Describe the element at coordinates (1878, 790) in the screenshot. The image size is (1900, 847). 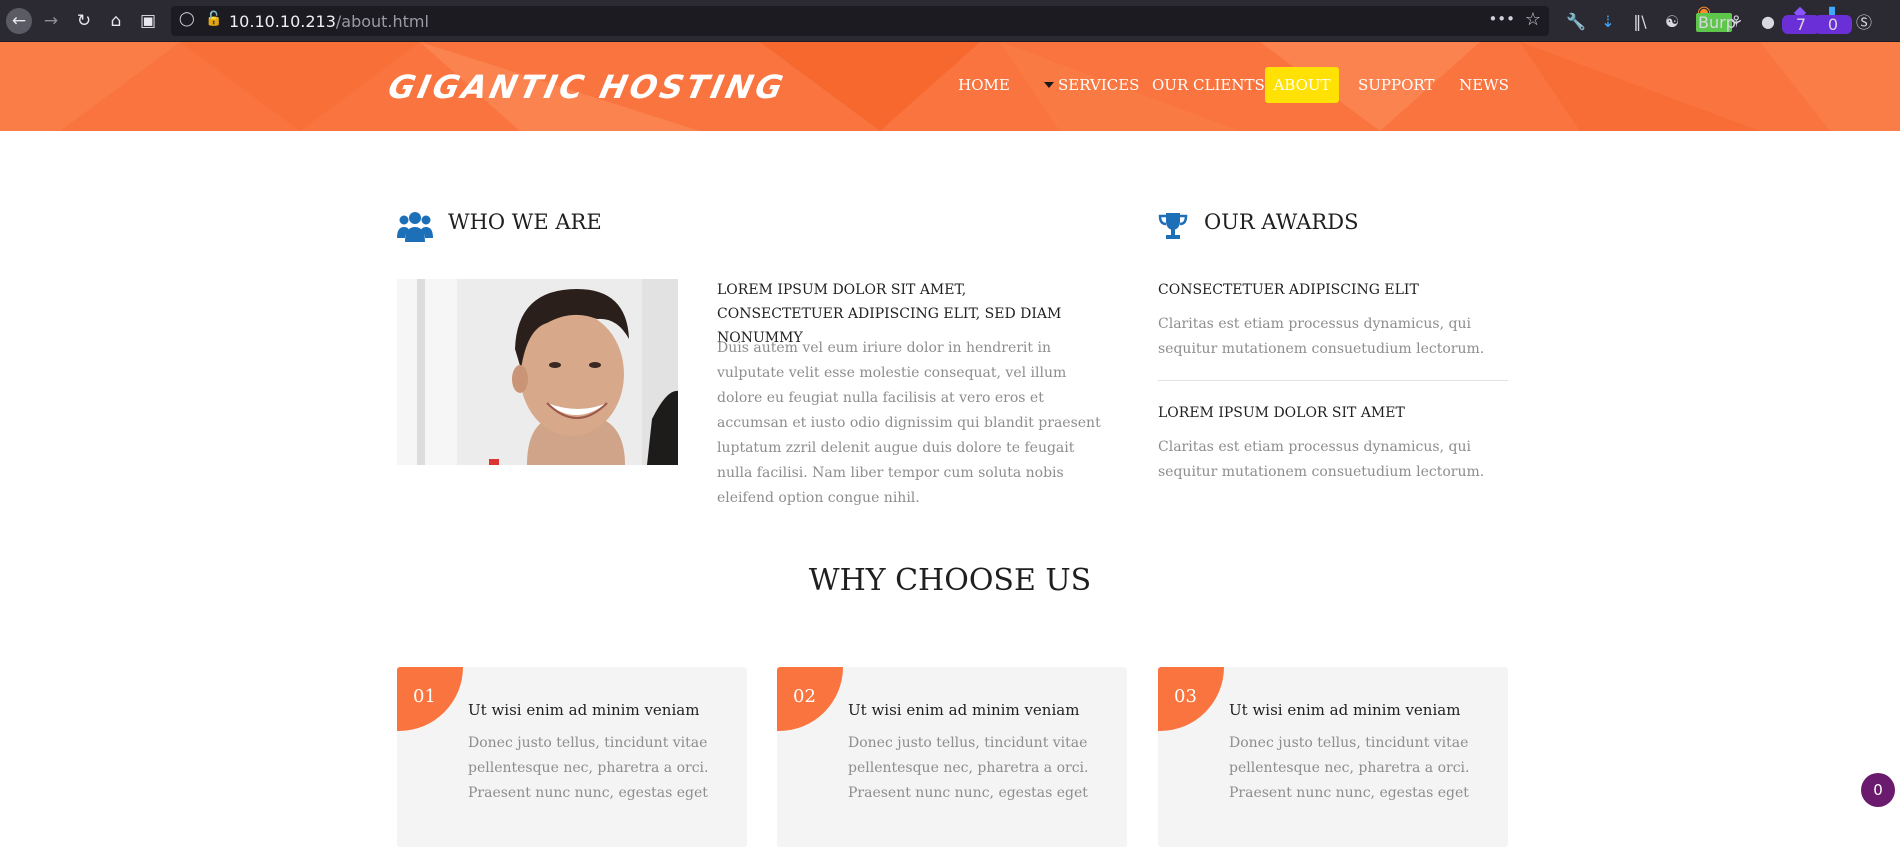
I see `chat-widget-button: 0` at that location.